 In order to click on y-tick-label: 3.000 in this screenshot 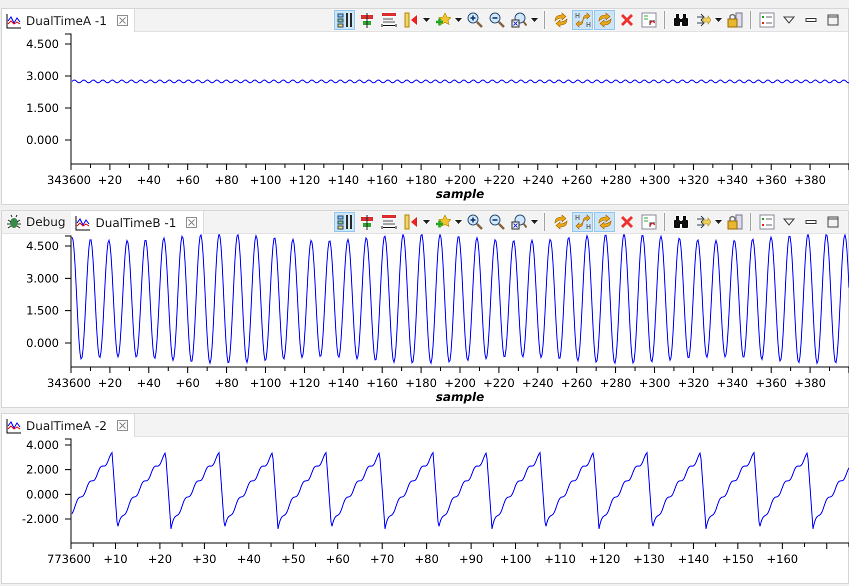, I will do `click(42, 76)`.